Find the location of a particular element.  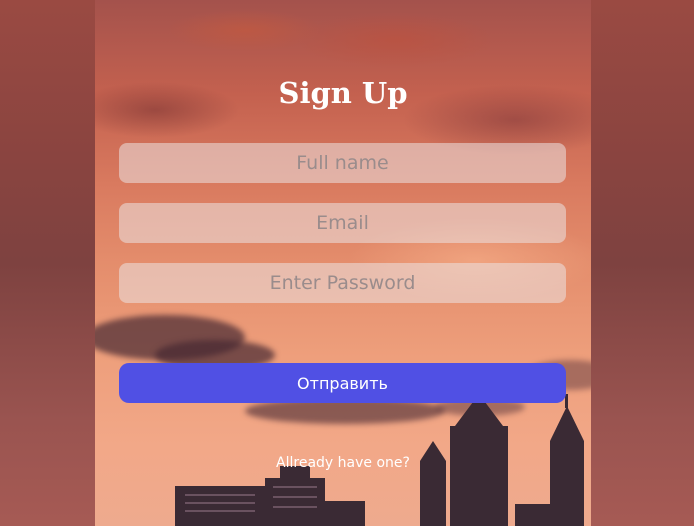

login-link: Allready have one? is located at coordinates (343, 463).